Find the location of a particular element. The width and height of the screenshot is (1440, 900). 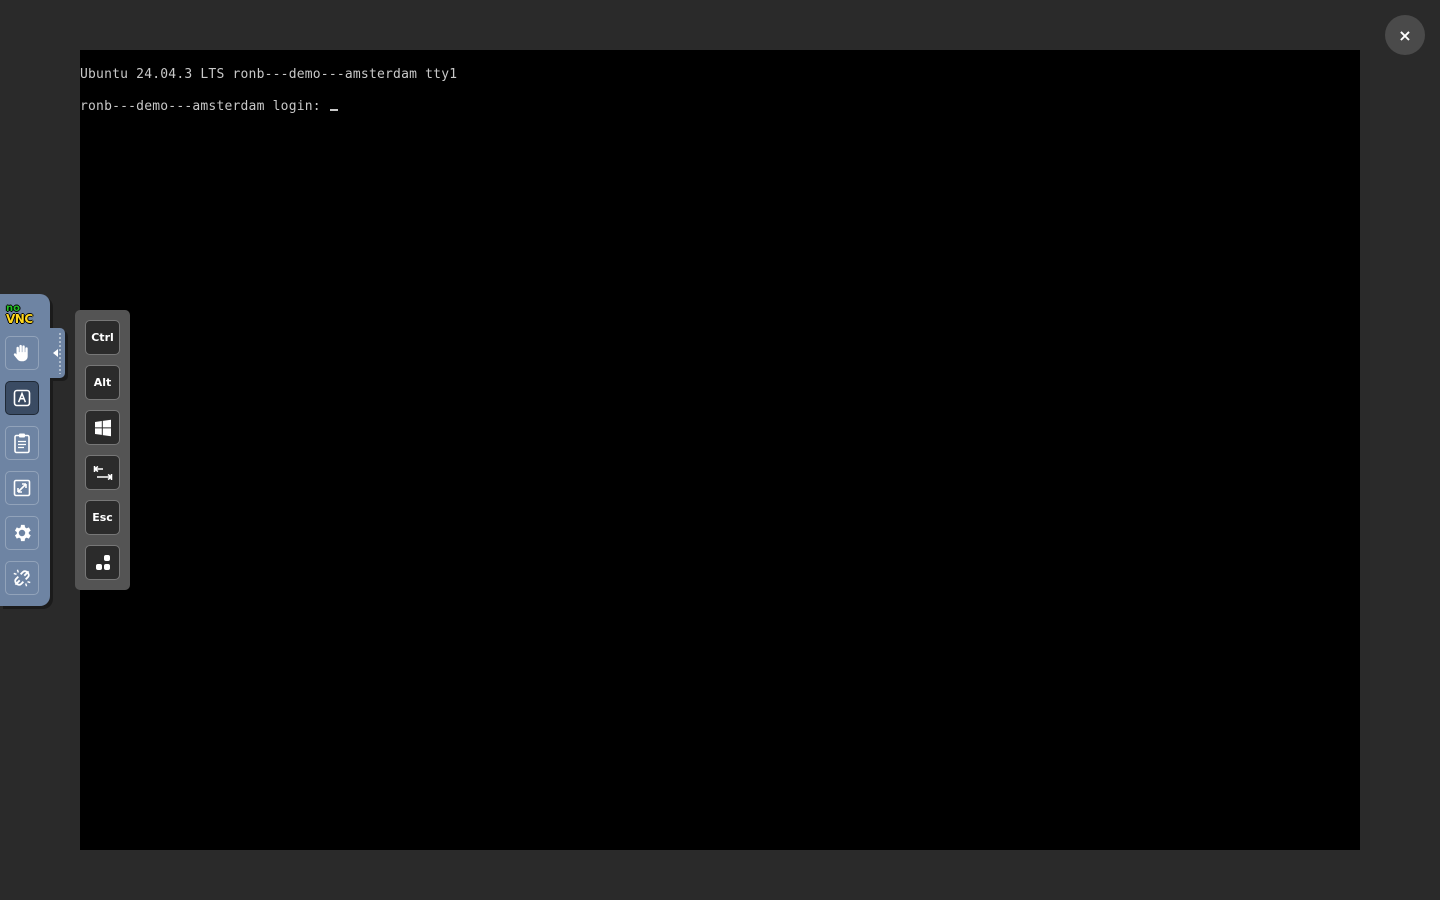

terminal-login-prompt: ronb---demo---amsterdam login: is located at coordinates (209, 106).